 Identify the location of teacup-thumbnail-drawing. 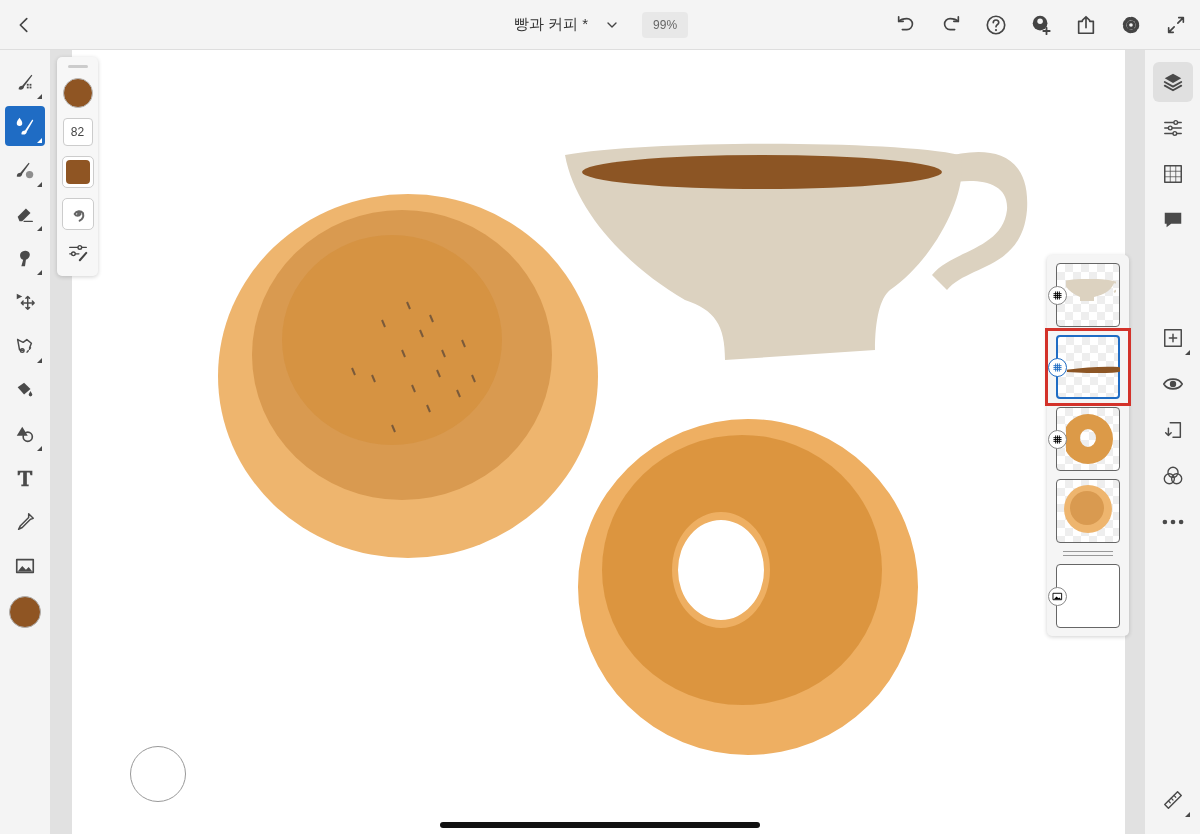
(1091, 290).